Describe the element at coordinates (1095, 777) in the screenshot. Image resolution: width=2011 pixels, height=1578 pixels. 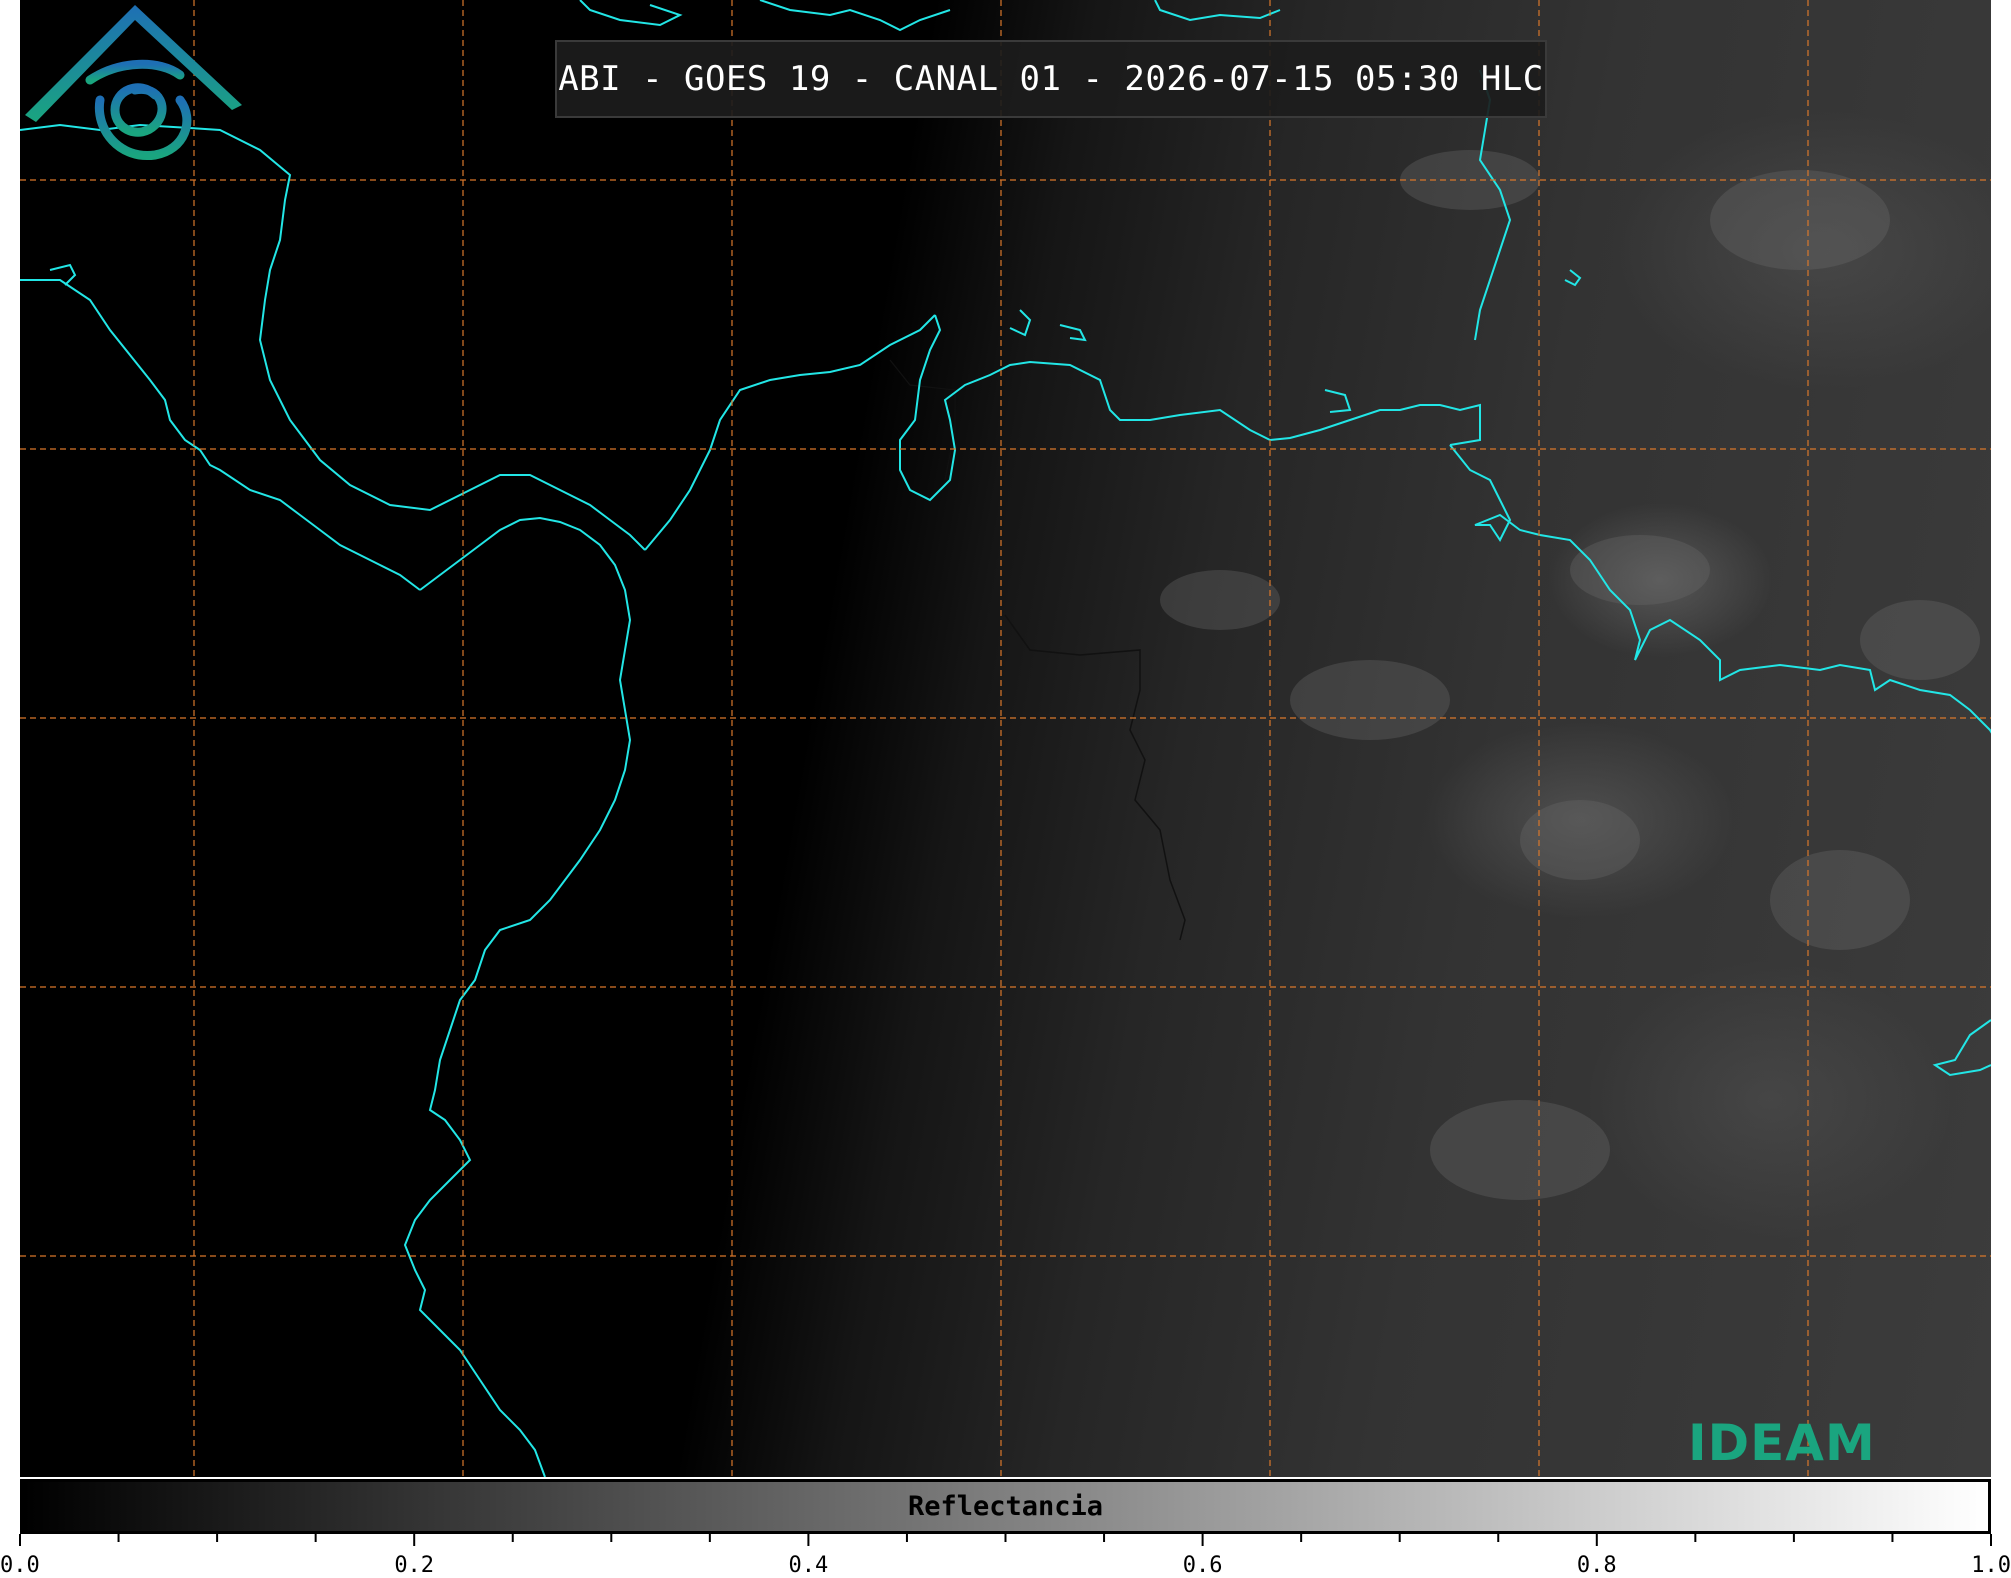
I see `country-borders` at that location.